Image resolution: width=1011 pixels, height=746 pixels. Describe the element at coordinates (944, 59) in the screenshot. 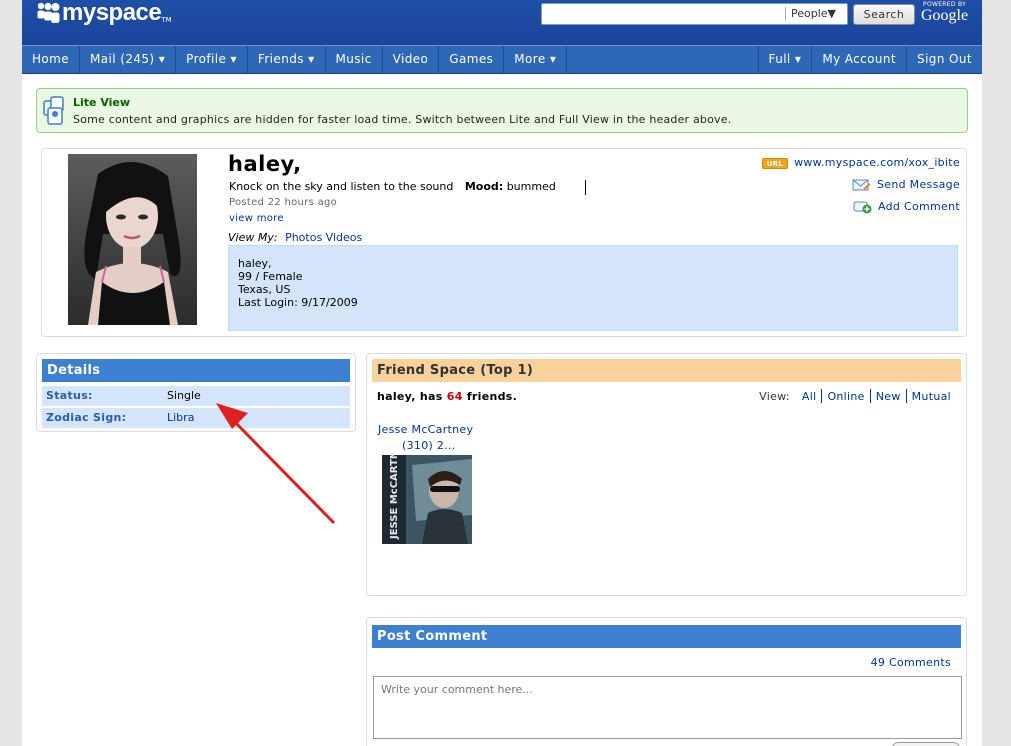

I see `nav-sign-out: Sign Out` at that location.